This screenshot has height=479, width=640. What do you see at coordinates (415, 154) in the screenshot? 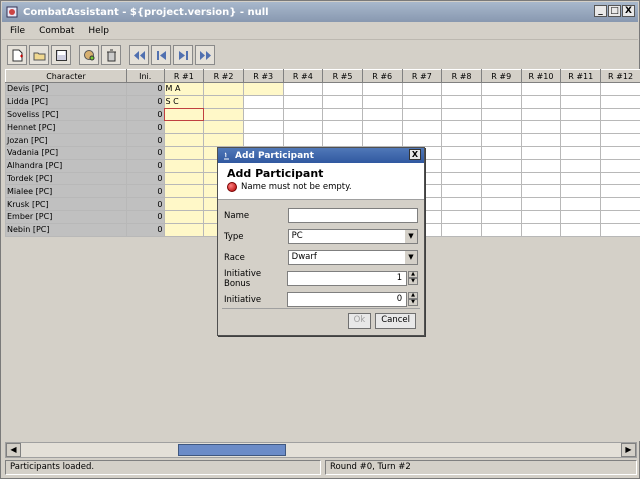
I see `dialog-close-button: X` at bounding box center [415, 154].